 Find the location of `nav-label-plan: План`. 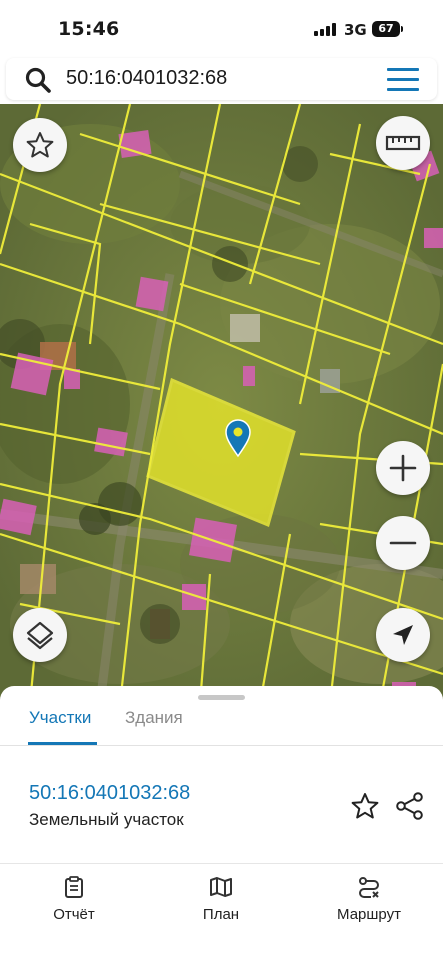

nav-label-plan: План is located at coordinates (221, 914).